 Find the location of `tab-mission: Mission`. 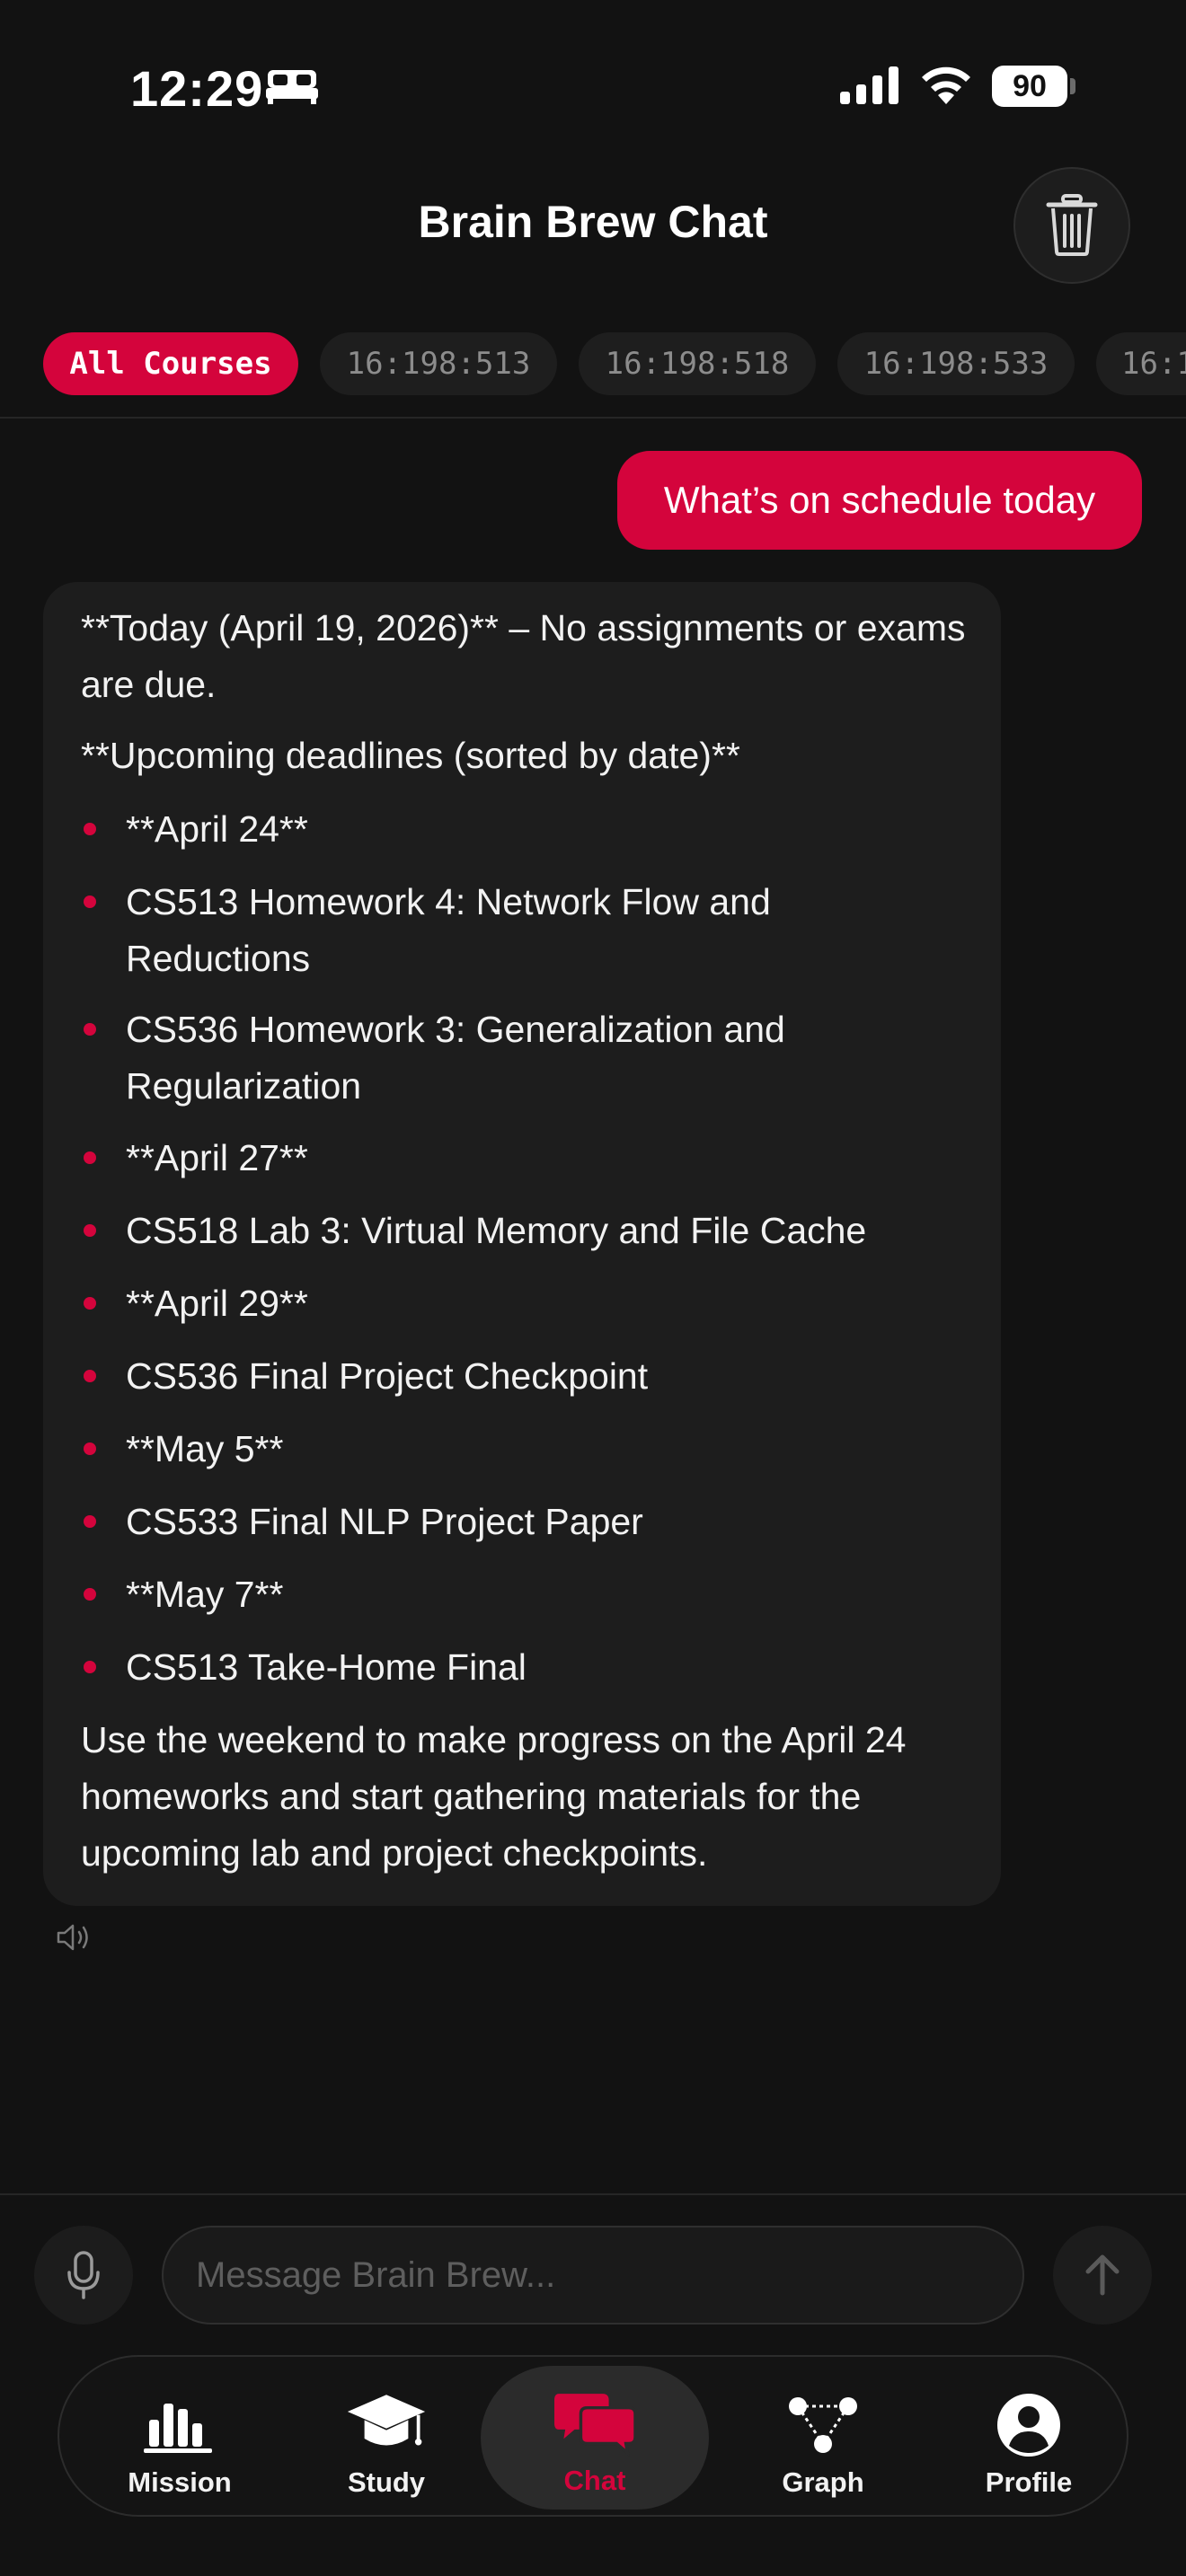

tab-mission: Mission is located at coordinates (179, 2438).